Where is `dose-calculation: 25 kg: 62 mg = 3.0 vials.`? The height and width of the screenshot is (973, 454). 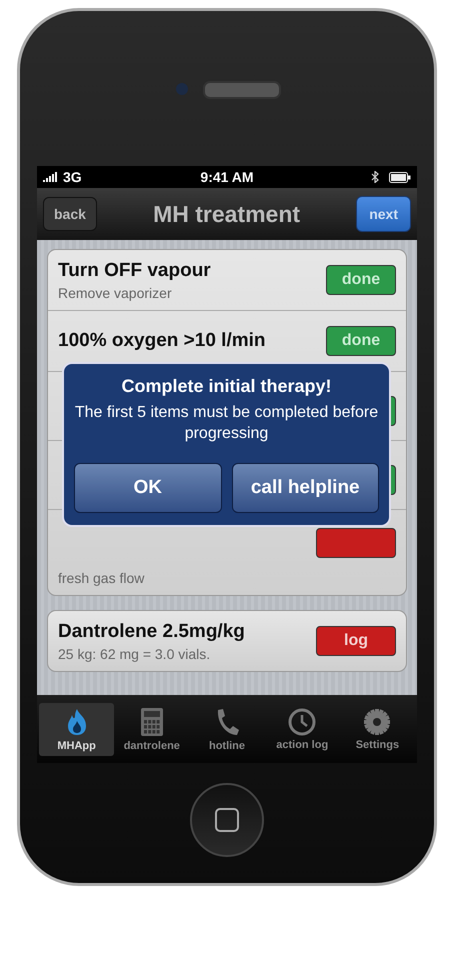 dose-calculation: 25 kg: 62 mg = 3.0 vials. is located at coordinates (135, 654).